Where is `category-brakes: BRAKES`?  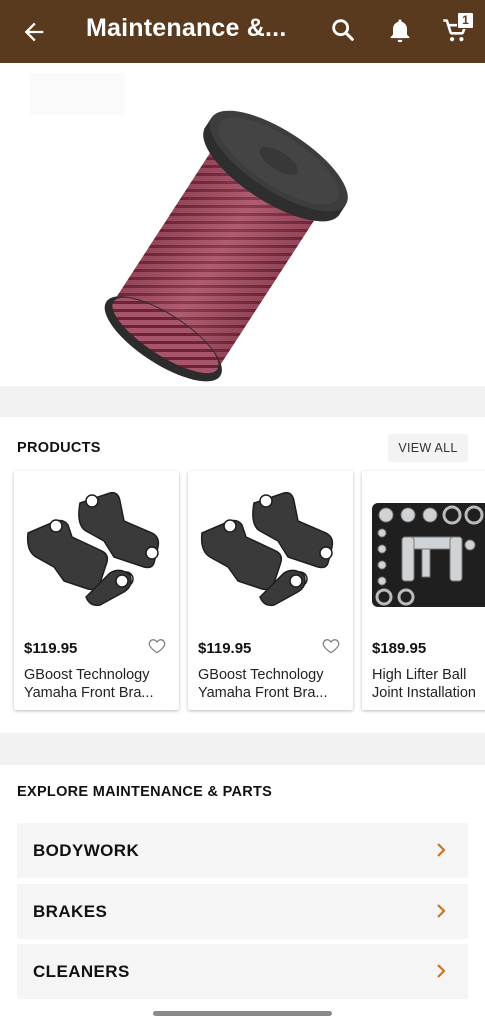 category-brakes: BRAKES is located at coordinates (242, 911).